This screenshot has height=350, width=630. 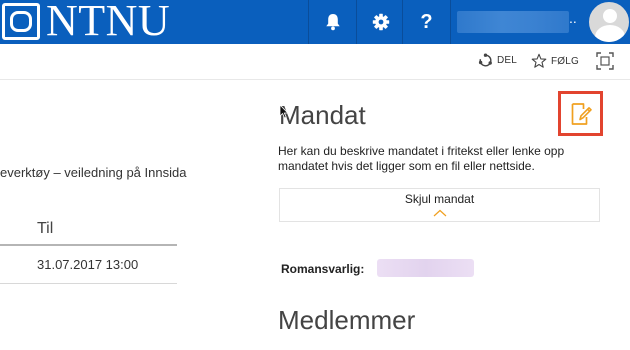 I want to click on table-cell-til: 31.07.2017 13:00, so click(x=88, y=264).